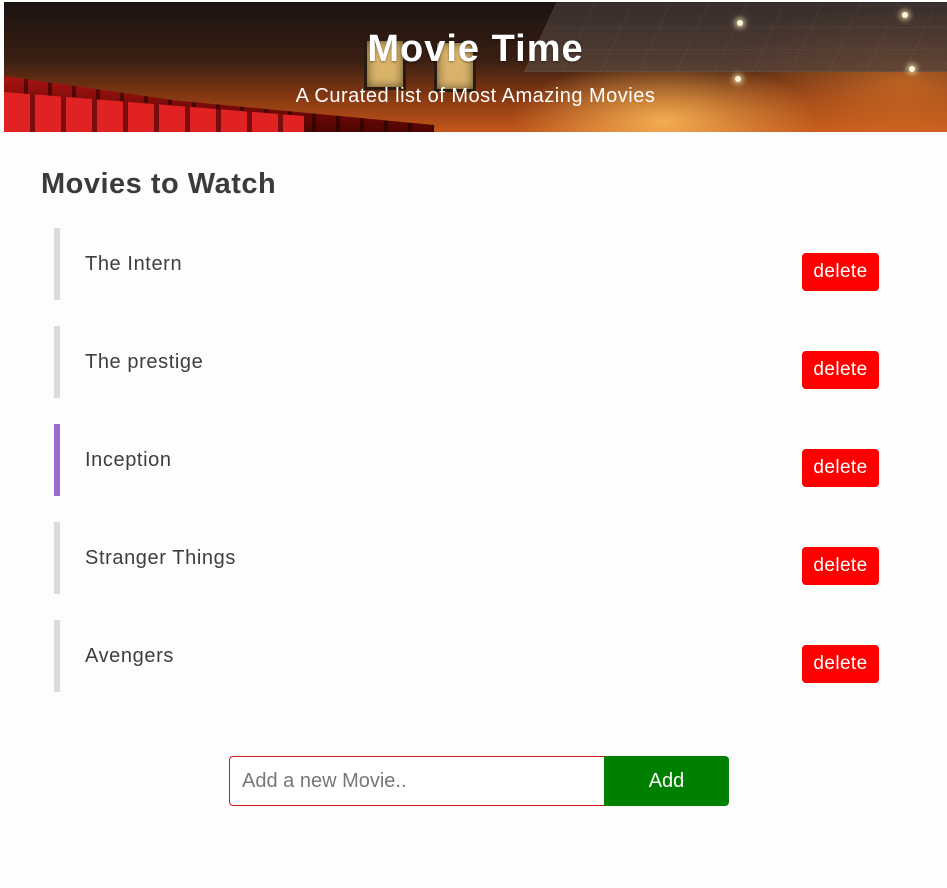 This screenshot has height=888, width=947. What do you see at coordinates (666, 781) in the screenshot?
I see `add-button: Add` at bounding box center [666, 781].